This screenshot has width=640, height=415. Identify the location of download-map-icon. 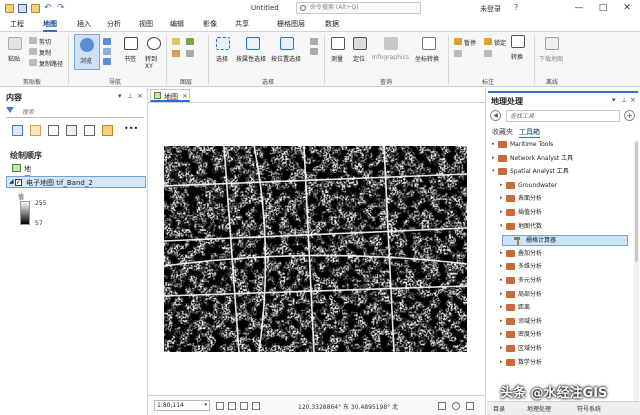
(552, 43).